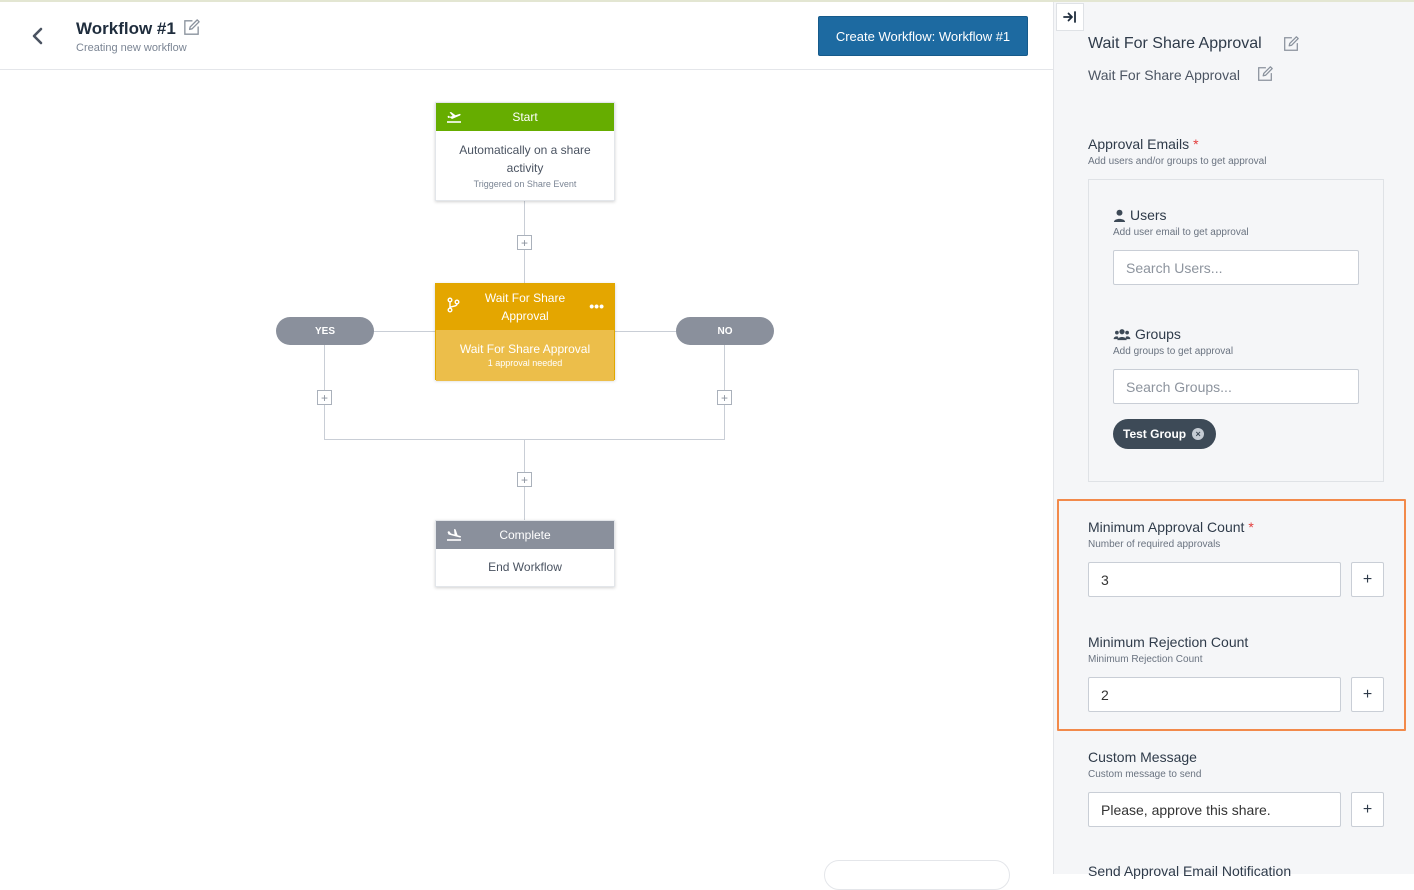 The height and width of the screenshot is (890, 1414). What do you see at coordinates (524, 242) in the screenshot?
I see `add-step-after-start: +` at bounding box center [524, 242].